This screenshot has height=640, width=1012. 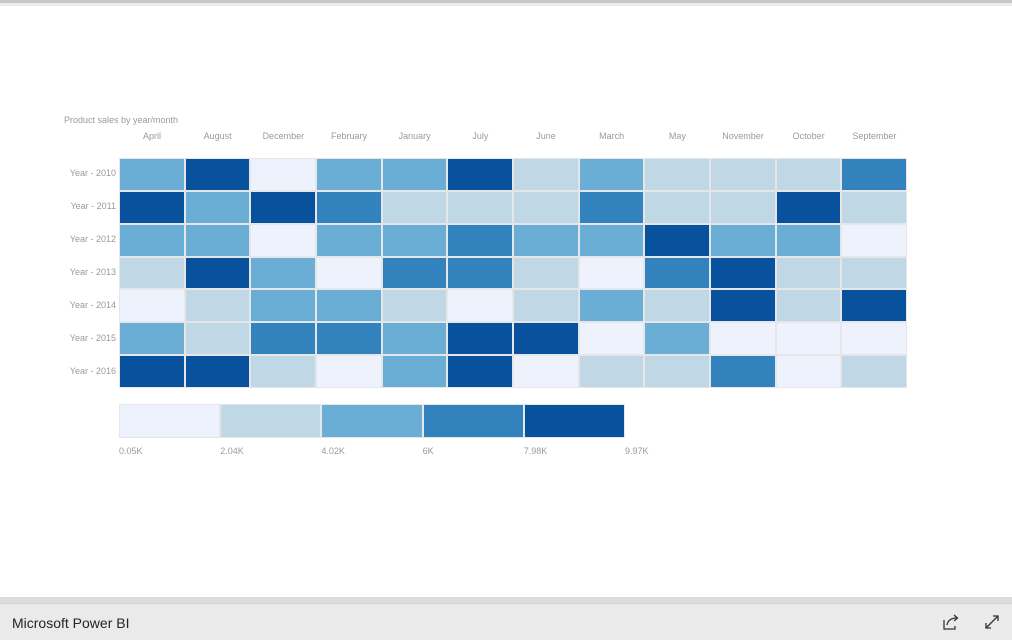 What do you see at coordinates (348, 136) in the screenshot?
I see `month-label: February` at bounding box center [348, 136].